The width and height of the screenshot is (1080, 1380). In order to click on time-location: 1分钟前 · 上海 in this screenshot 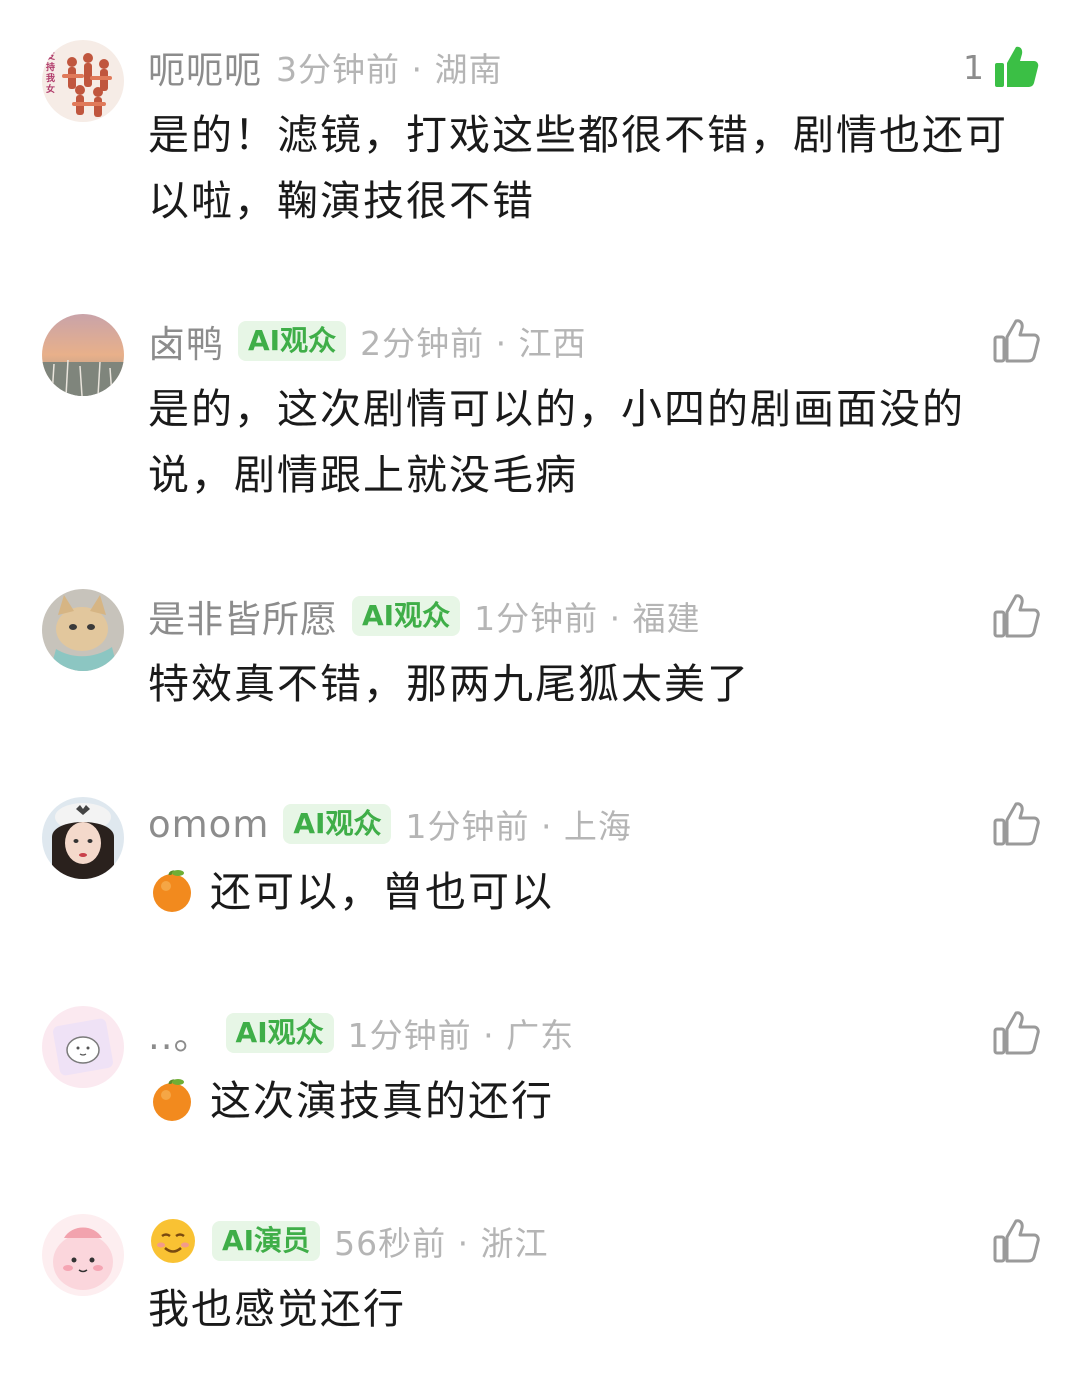, I will do `click(518, 826)`.